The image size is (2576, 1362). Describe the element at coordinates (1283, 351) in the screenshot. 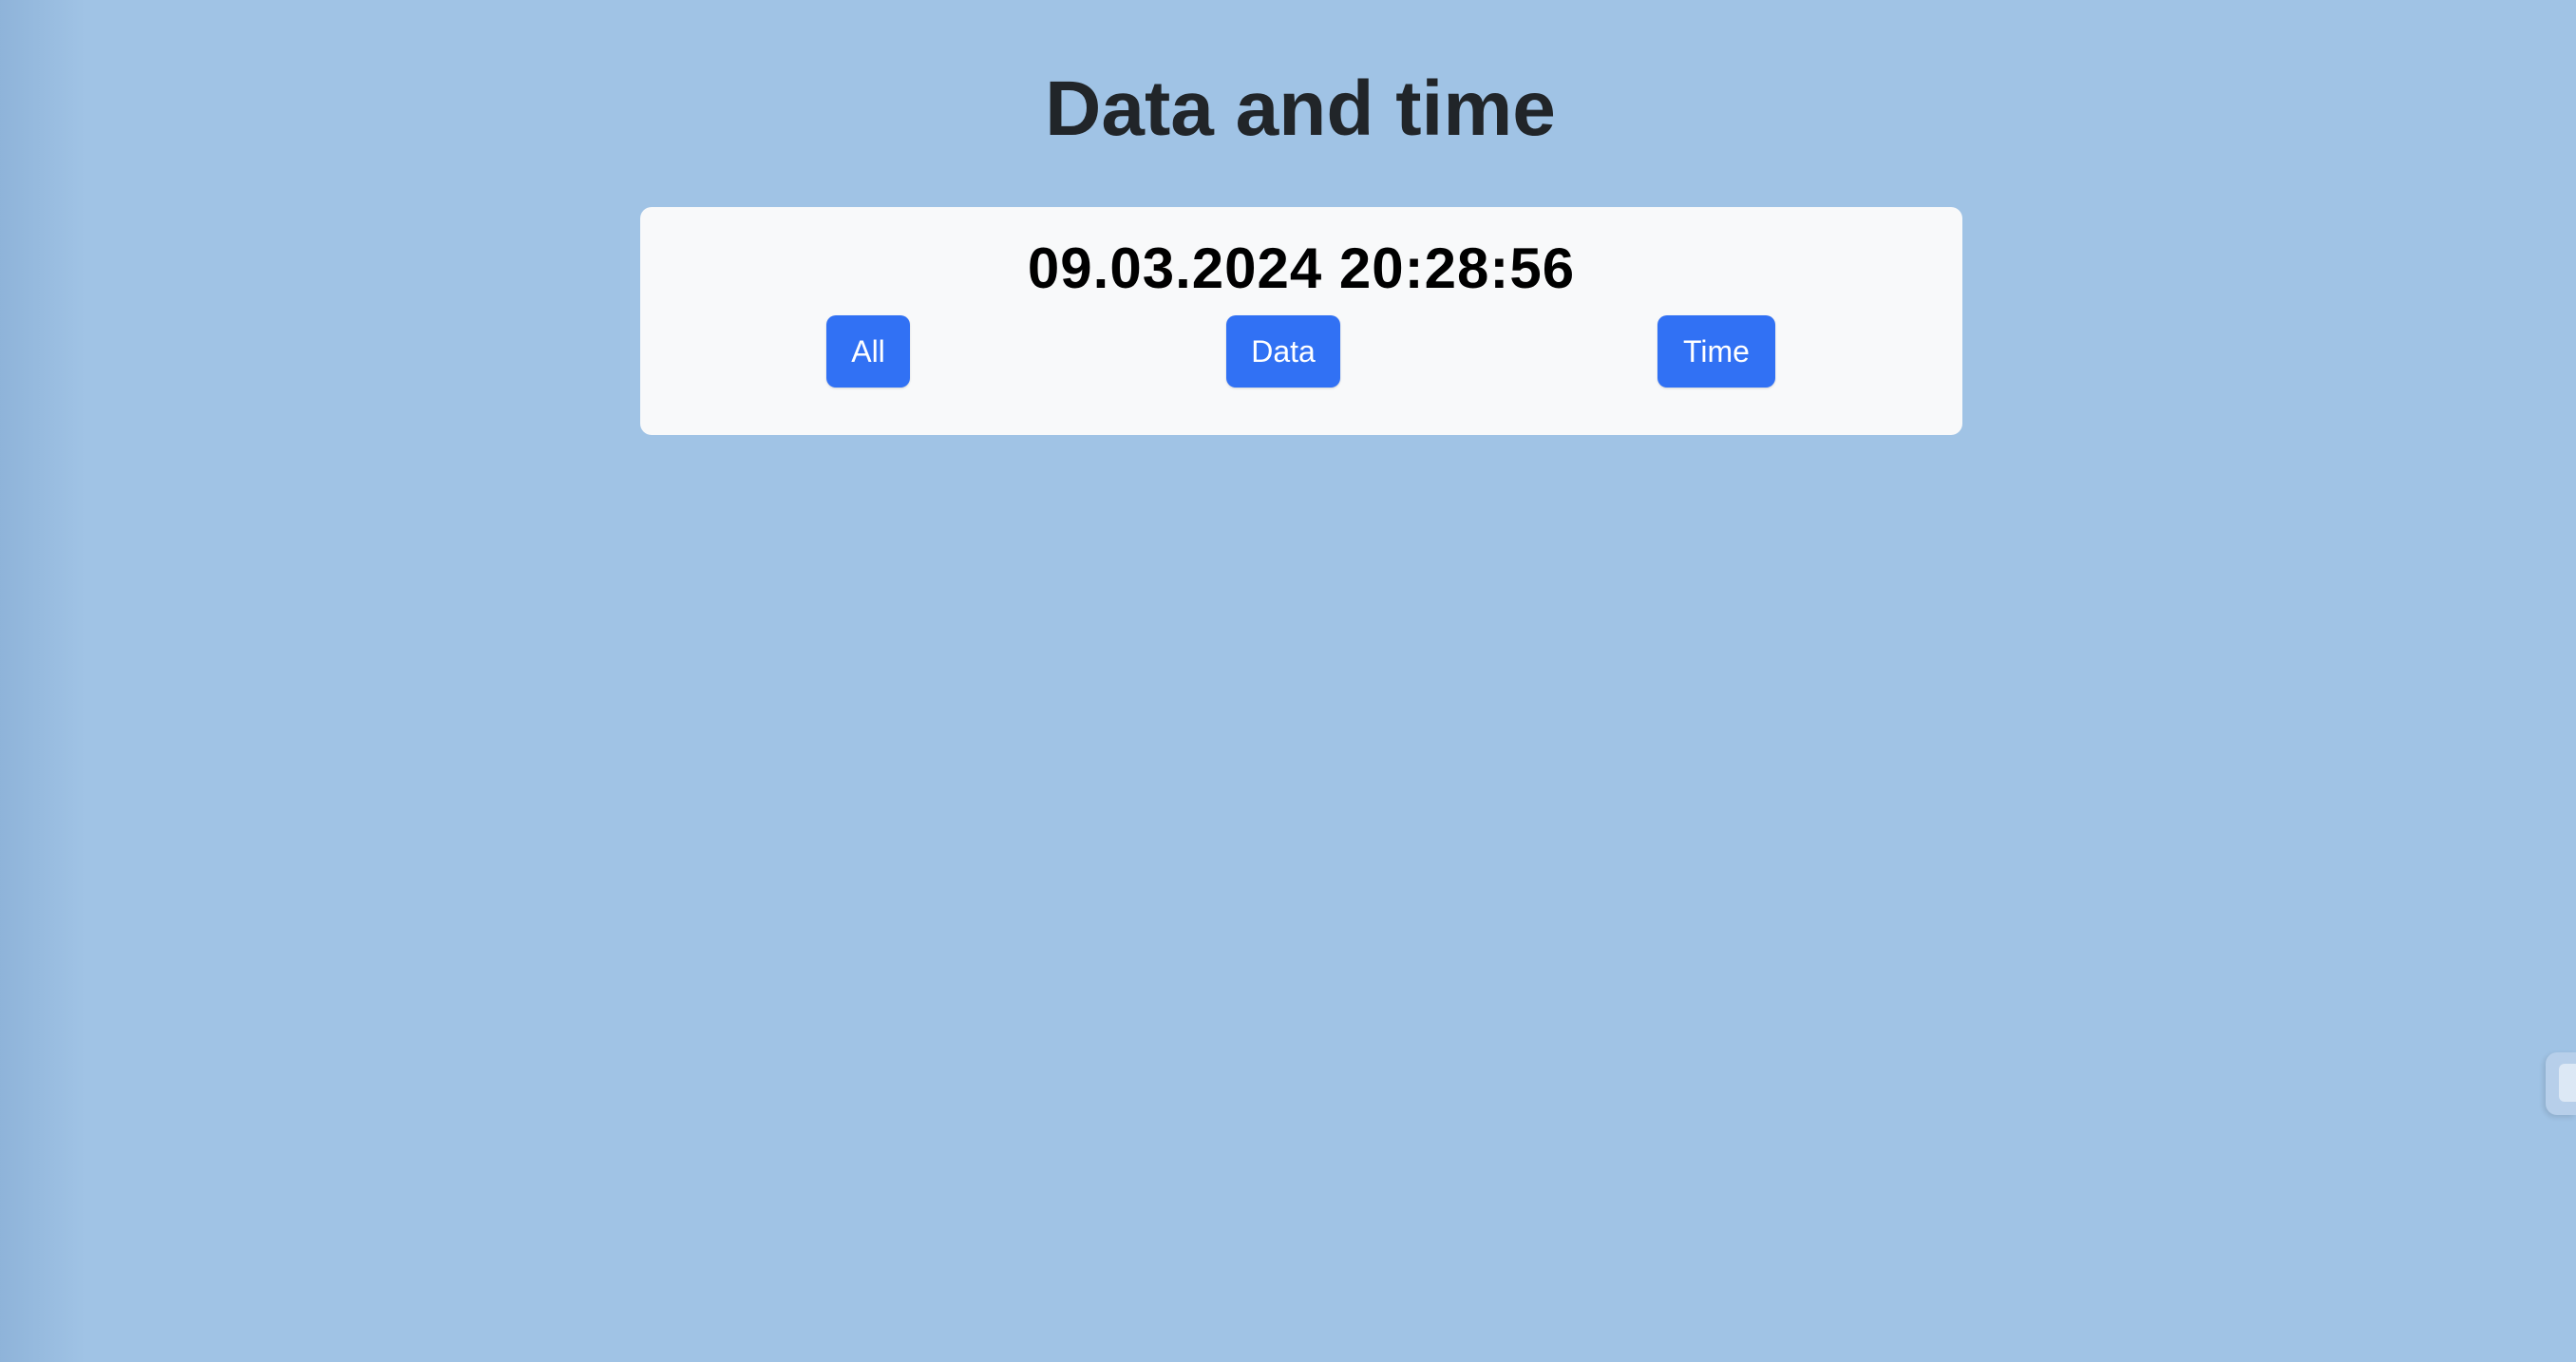

I see `data-button: Data` at that location.